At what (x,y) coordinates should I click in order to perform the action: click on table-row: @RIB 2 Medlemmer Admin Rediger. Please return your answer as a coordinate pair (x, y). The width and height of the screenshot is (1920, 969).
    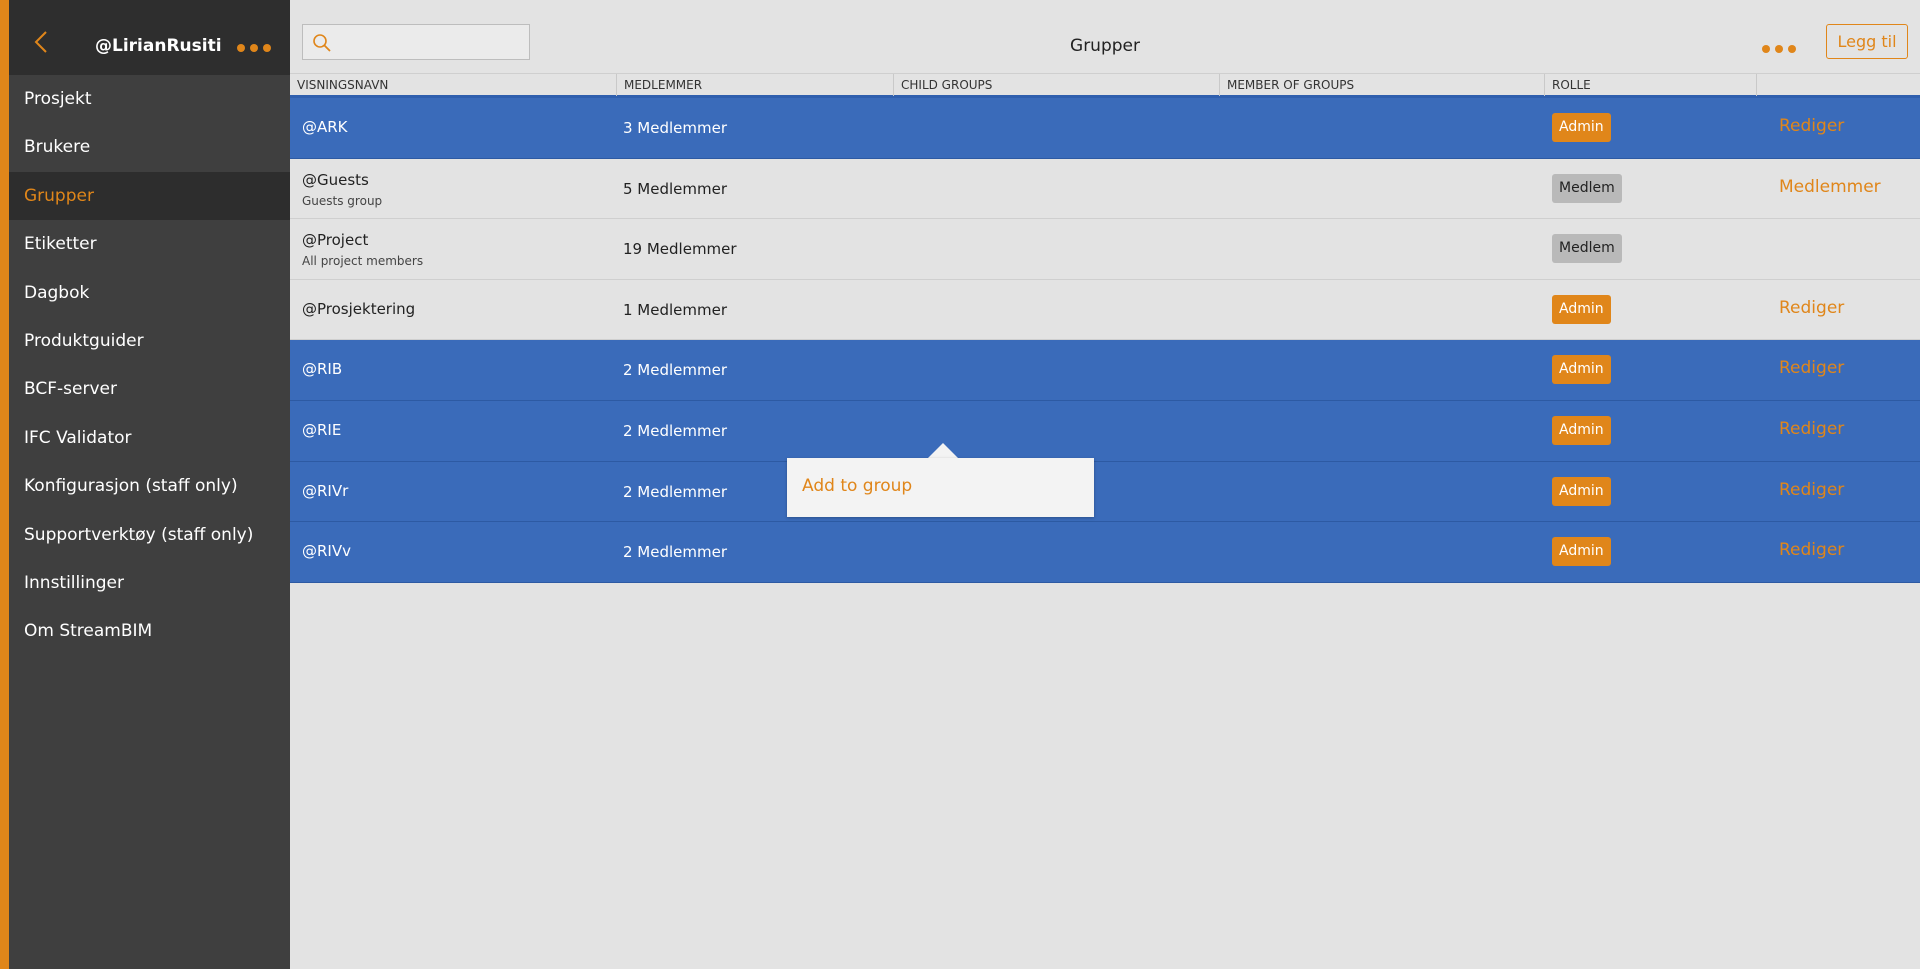
    Looking at the image, I should click on (1105, 370).